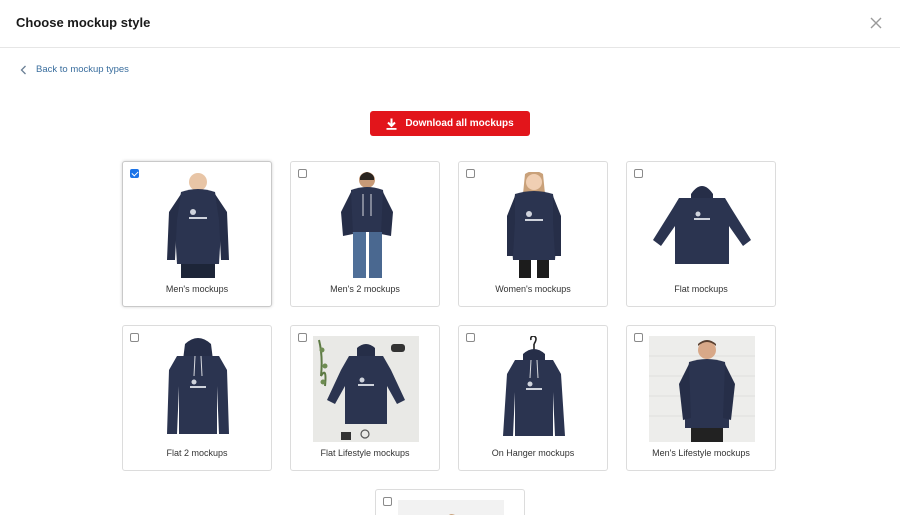 The width and height of the screenshot is (900, 515). Describe the element at coordinates (391, 124) in the screenshot. I see `download-icon` at that location.